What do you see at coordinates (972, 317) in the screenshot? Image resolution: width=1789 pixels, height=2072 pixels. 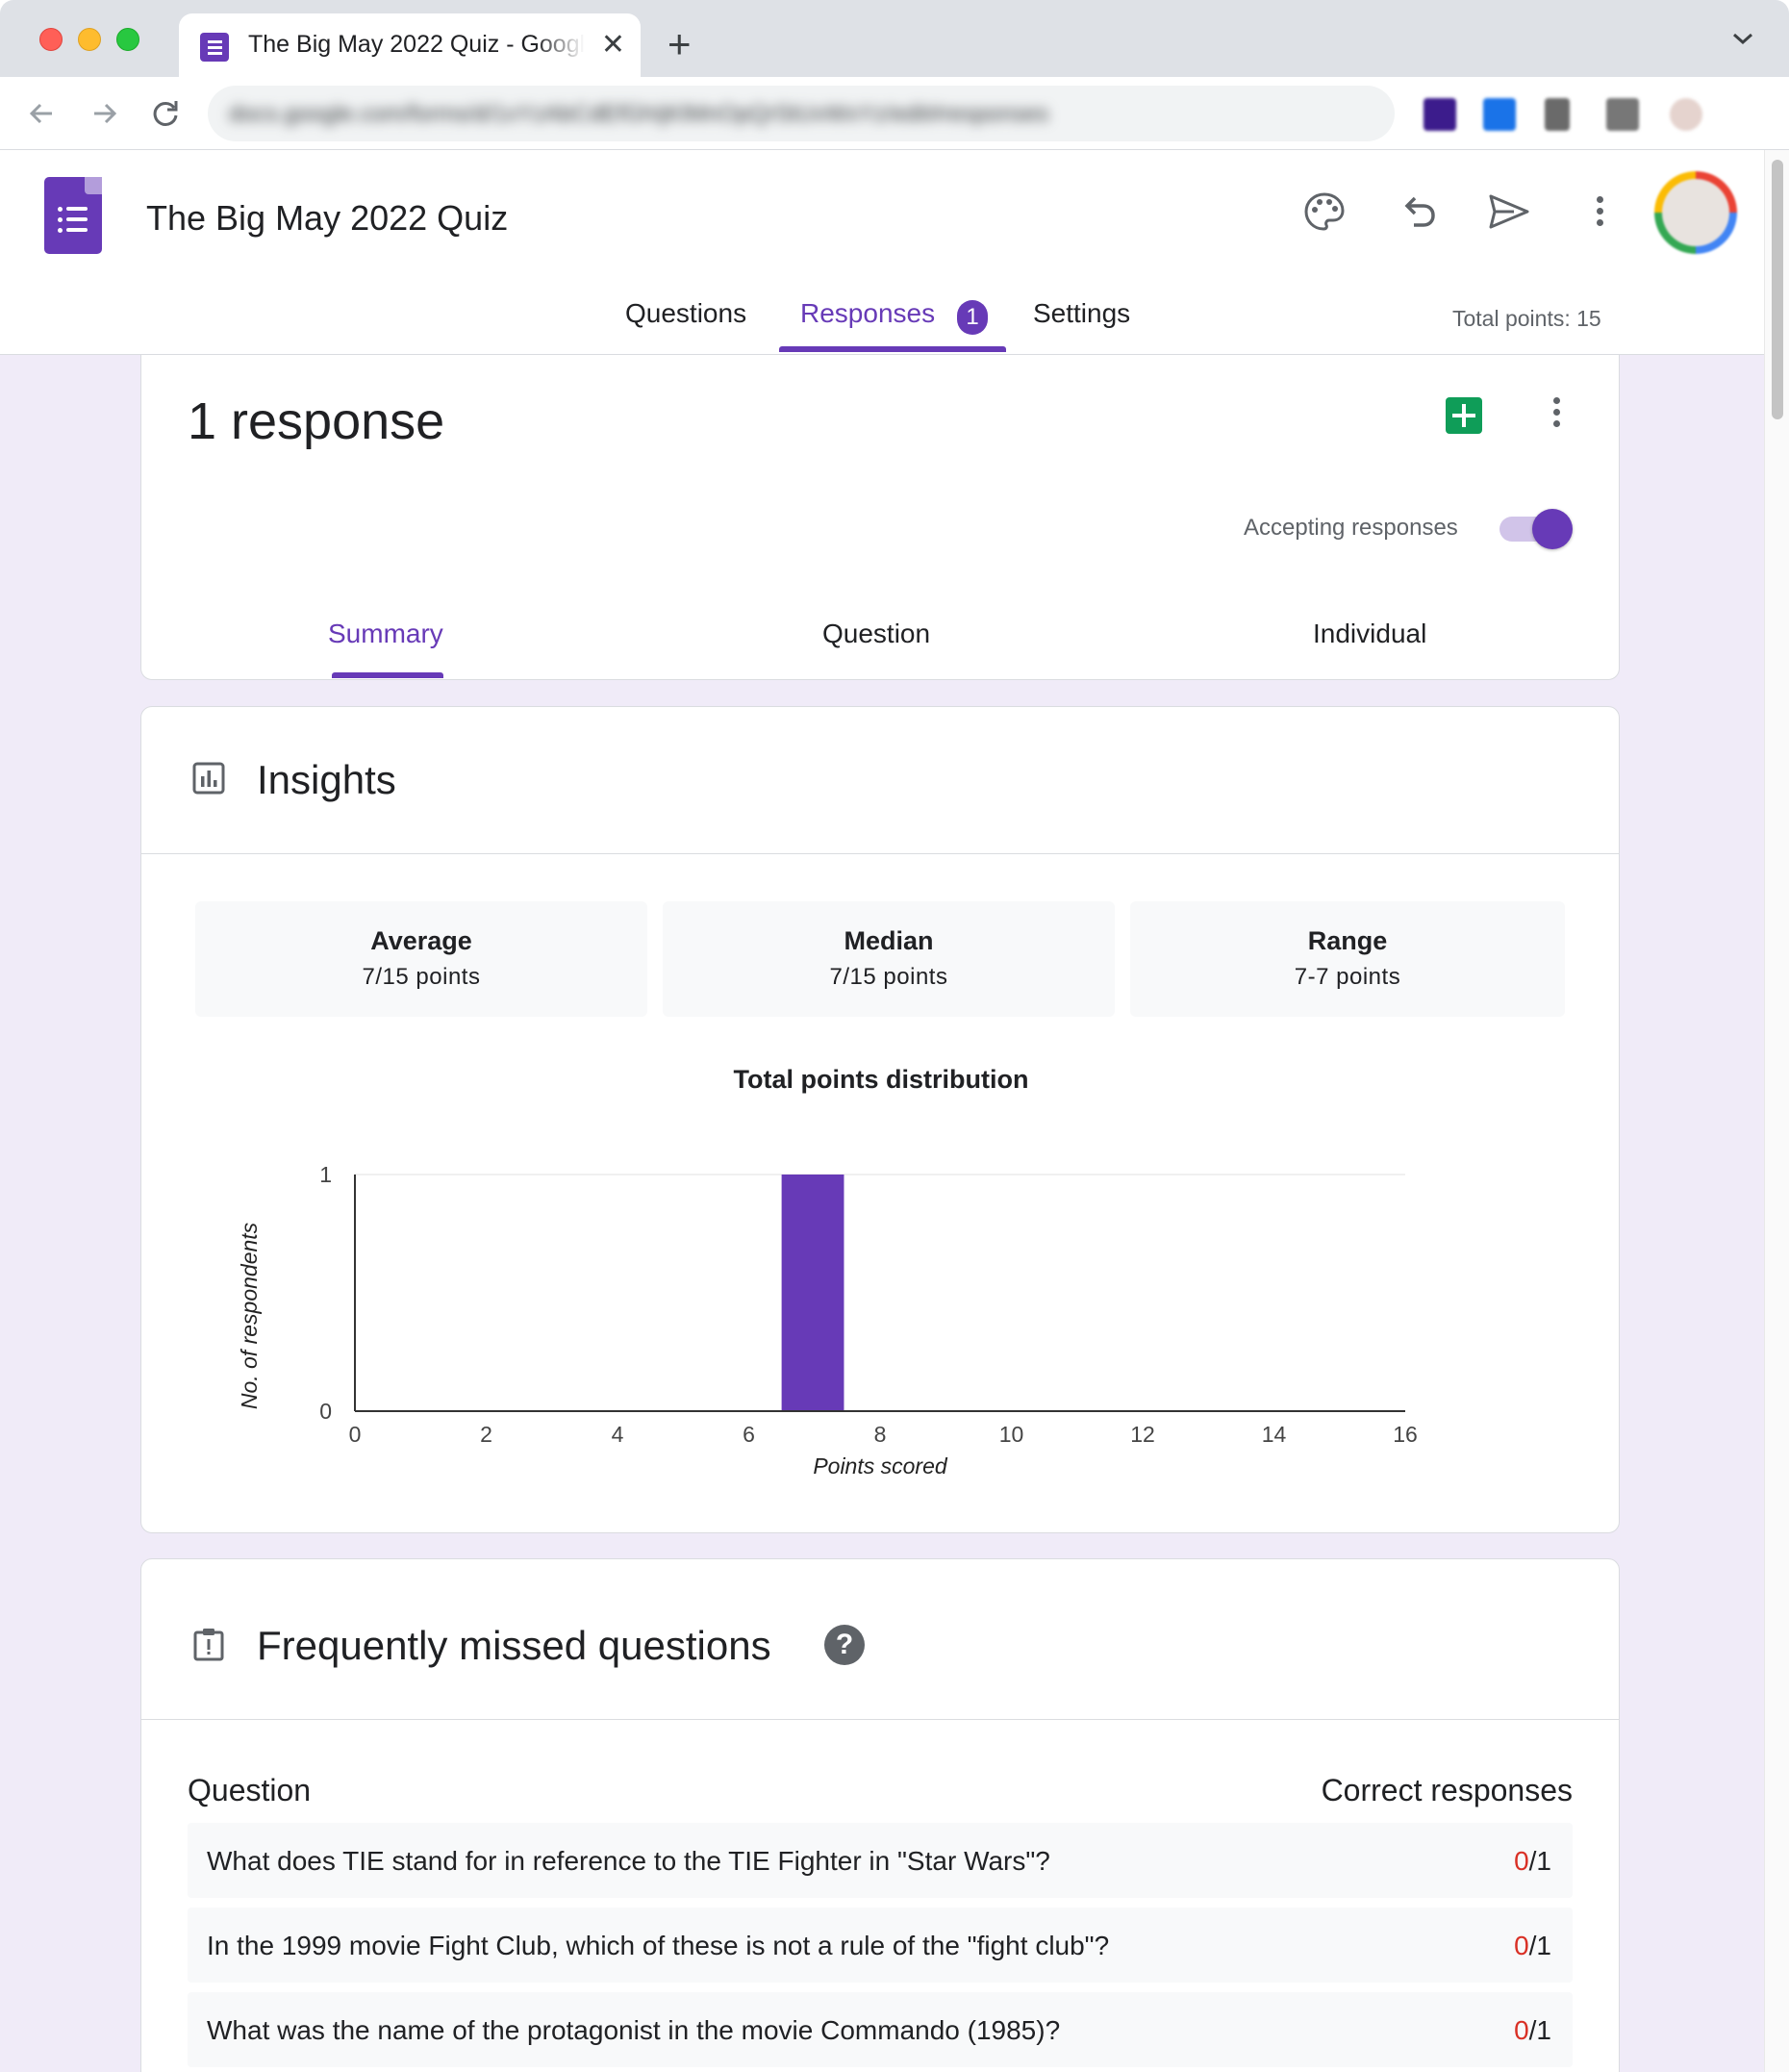 I see `responses-count-badge: 1` at bounding box center [972, 317].